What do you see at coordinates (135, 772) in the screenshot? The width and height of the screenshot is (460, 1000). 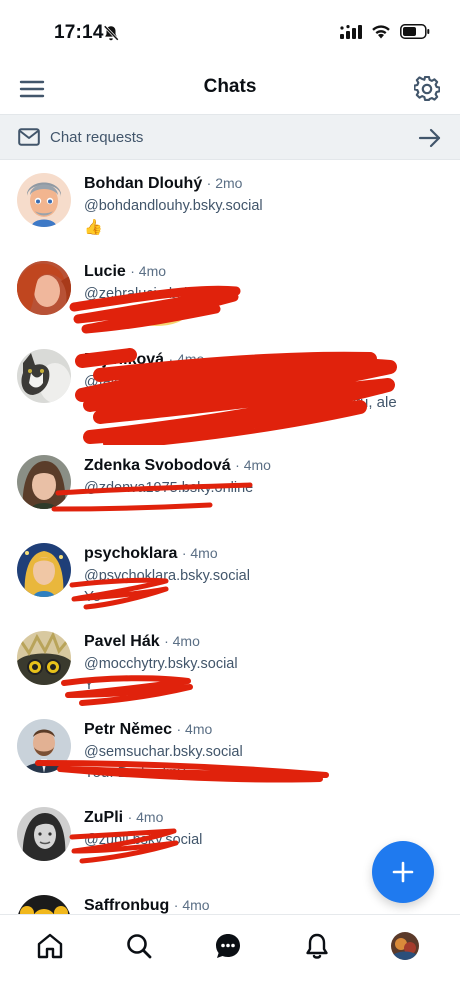 I see `chat-preview: You: Do hodiny` at bounding box center [135, 772].